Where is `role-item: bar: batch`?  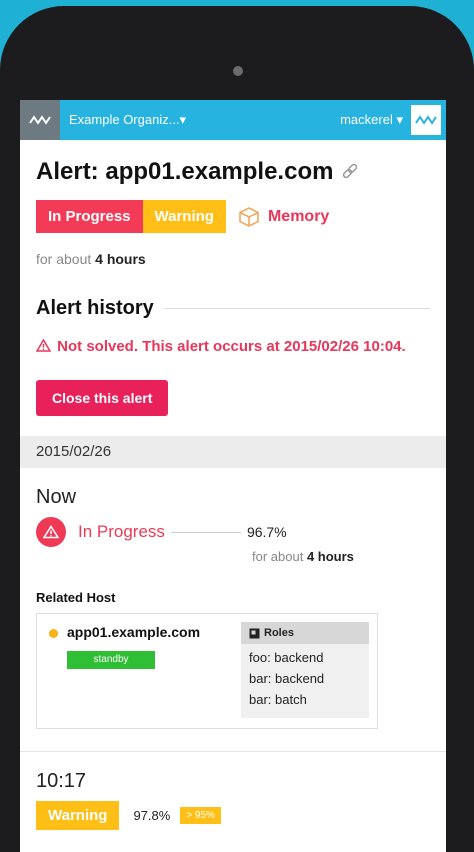
role-item: bar: batch is located at coordinates (305, 699).